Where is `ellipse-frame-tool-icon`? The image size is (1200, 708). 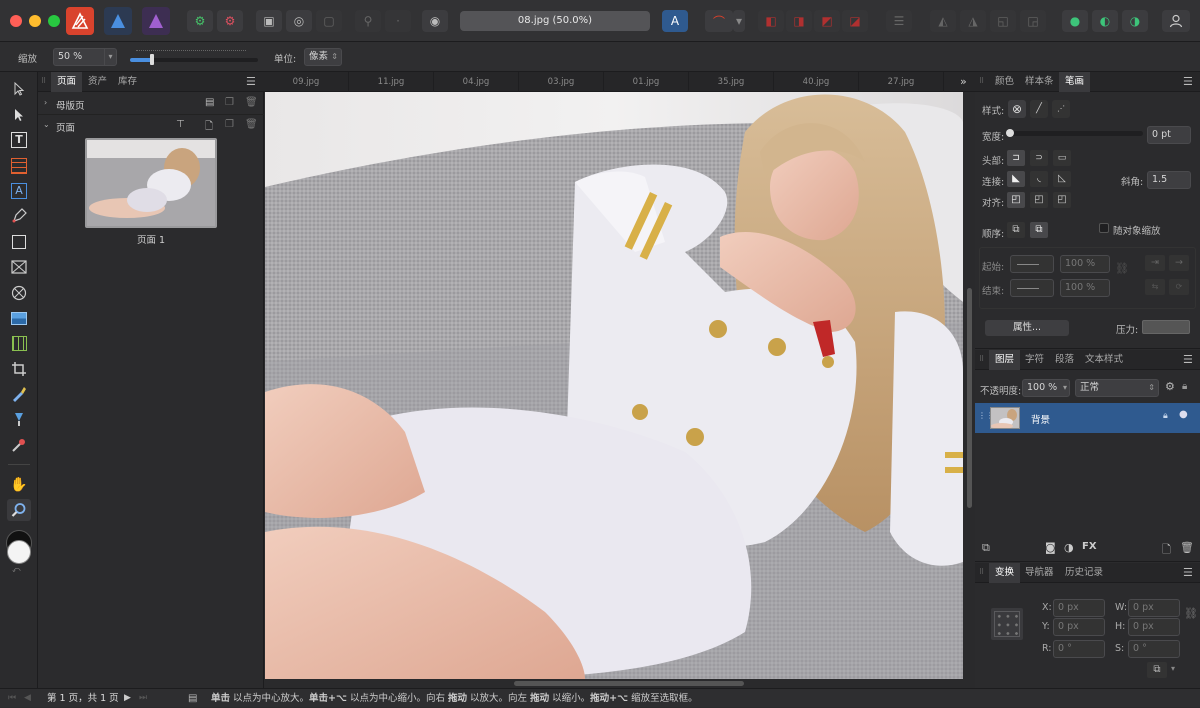
ellipse-frame-tool-icon is located at coordinates (19, 293).